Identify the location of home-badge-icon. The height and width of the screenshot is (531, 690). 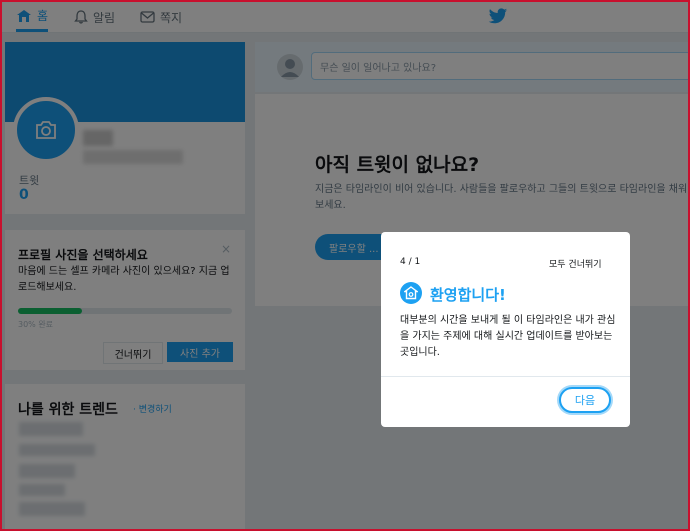
(411, 293).